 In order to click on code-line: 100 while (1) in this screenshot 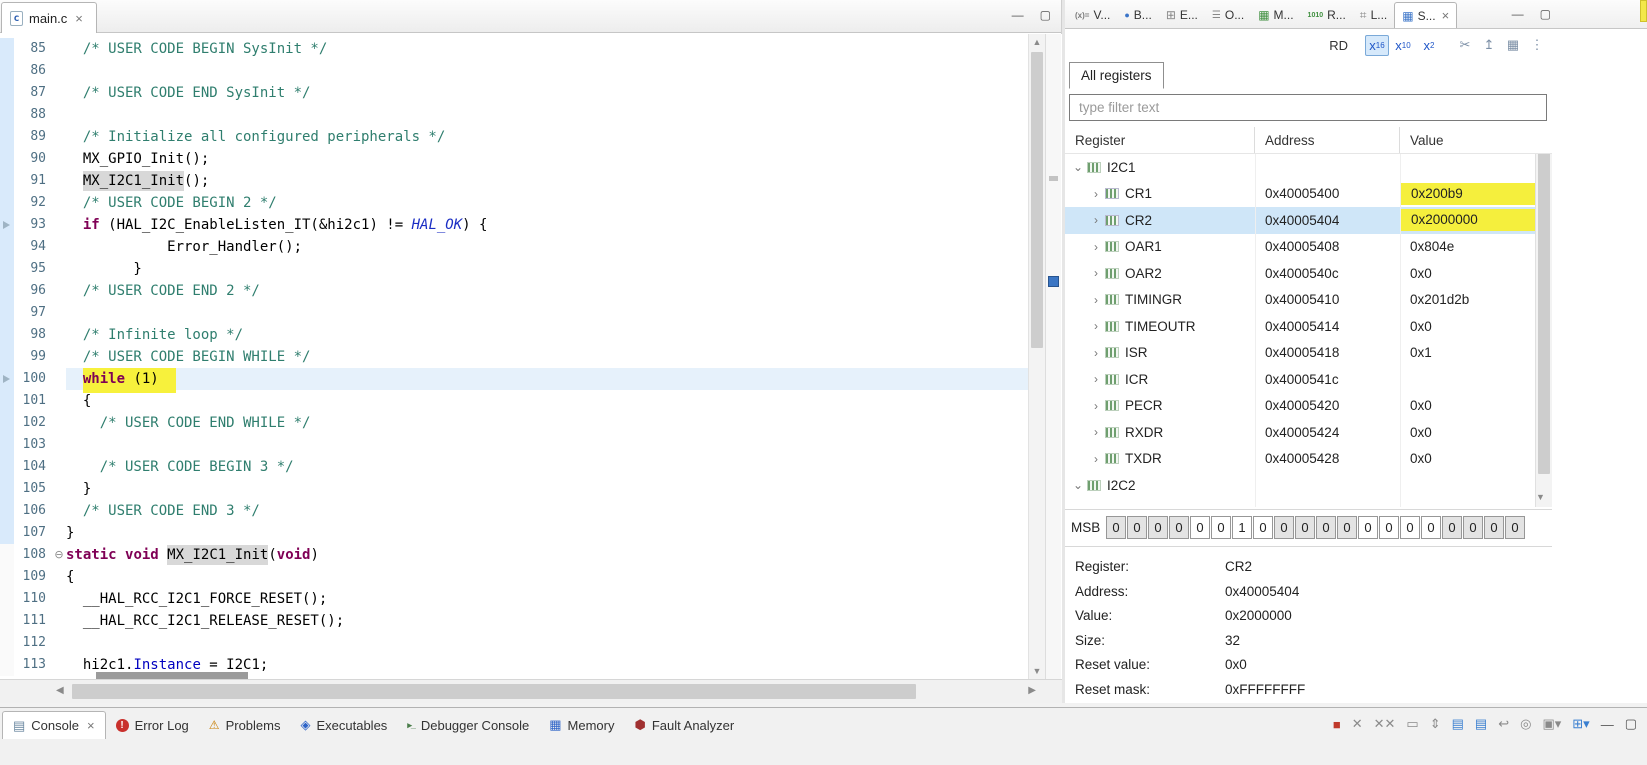, I will do `click(514, 380)`.